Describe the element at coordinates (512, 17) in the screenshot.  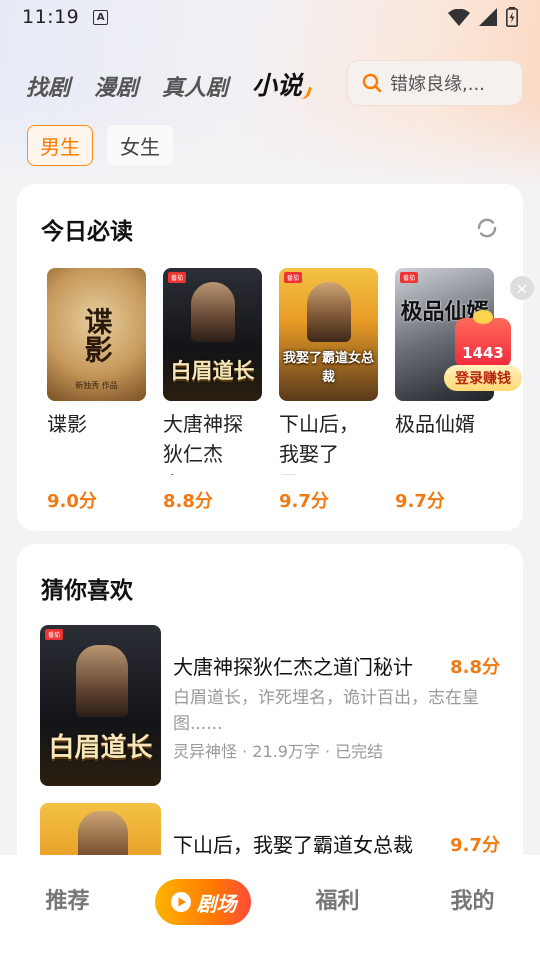
I see `battery-icon` at that location.